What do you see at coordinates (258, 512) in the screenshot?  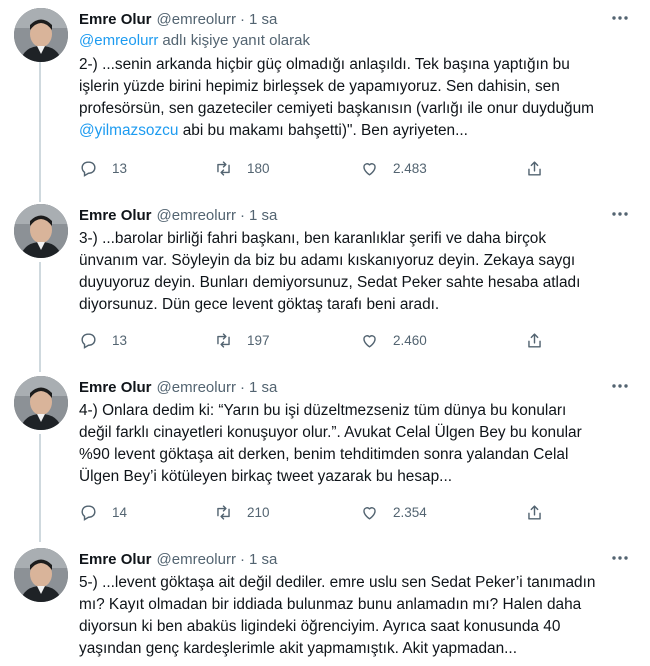 I see `retweet-count: 210` at bounding box center [258, 512].